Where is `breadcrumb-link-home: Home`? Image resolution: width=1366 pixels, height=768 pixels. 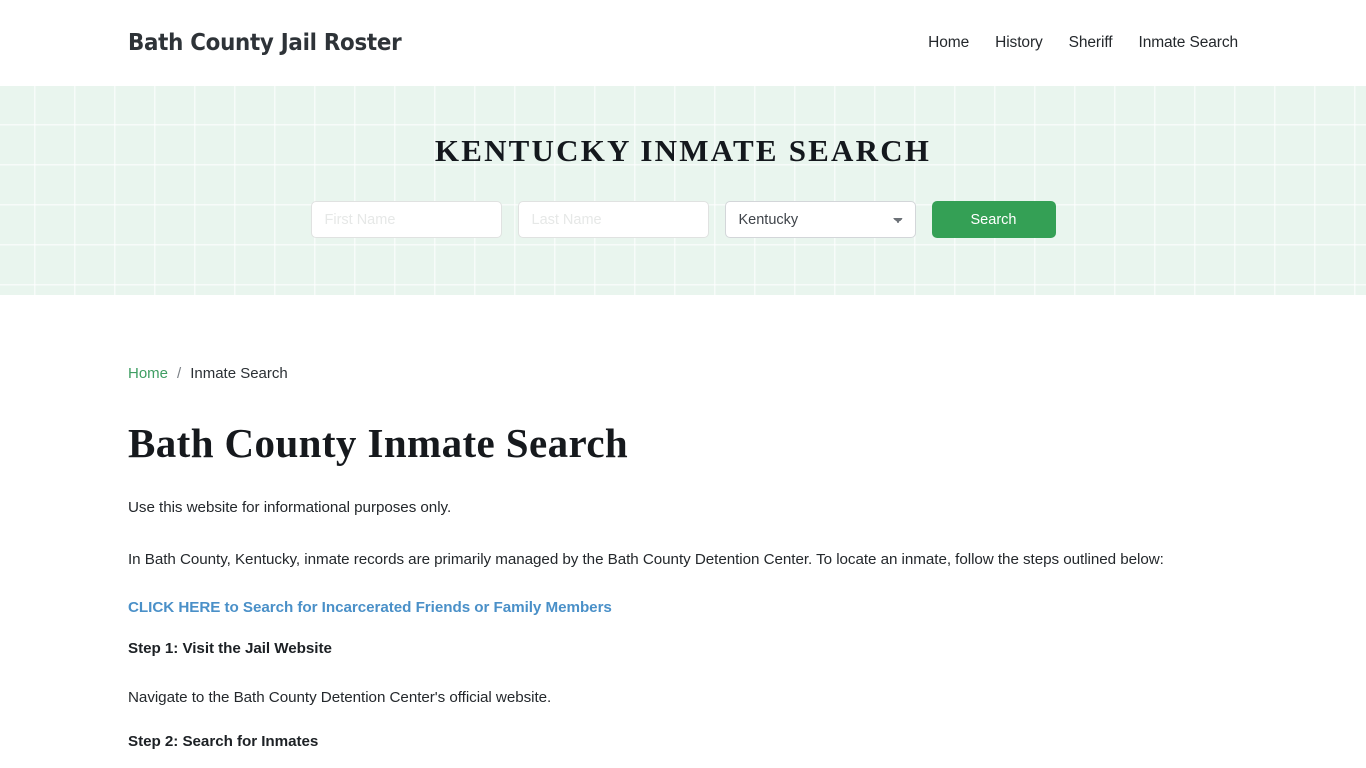 breadcrumb-link-home: Home is located at coordinates (148, 373).